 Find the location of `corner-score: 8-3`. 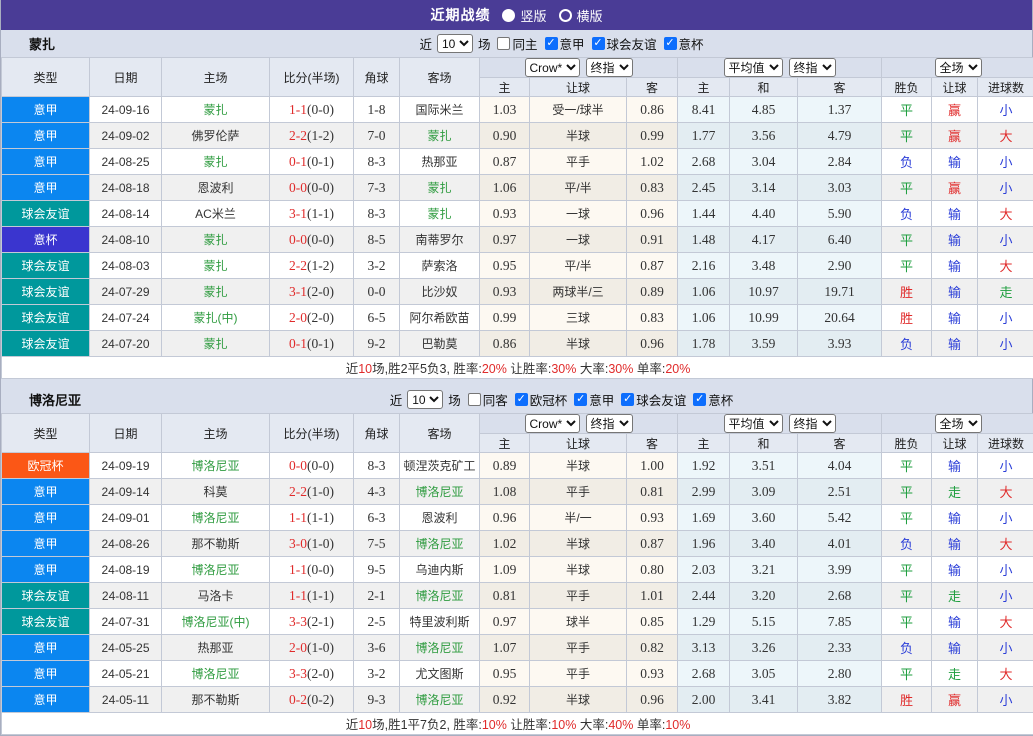

corner-score: 8-3 is located at coordinates (377, 466).